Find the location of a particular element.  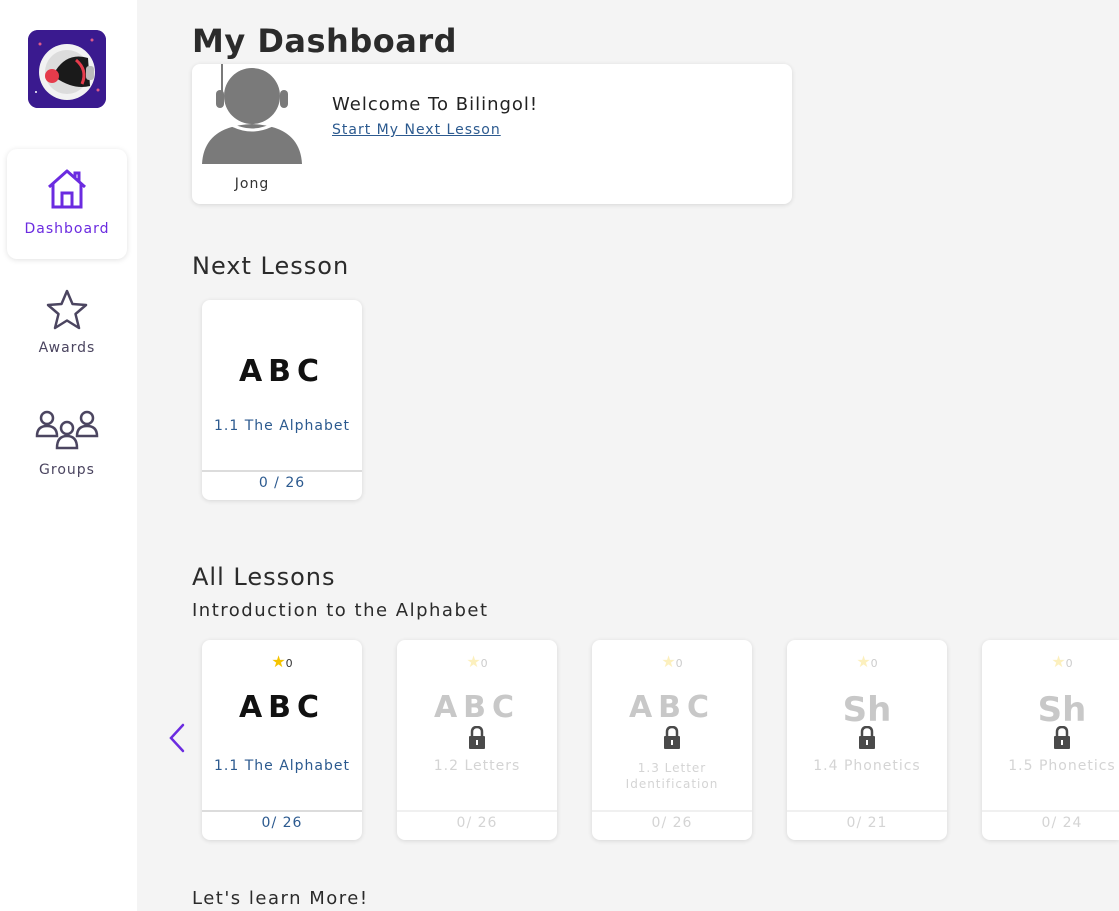

sidebar-item-label: Groups is located at coordinates (67, 470).